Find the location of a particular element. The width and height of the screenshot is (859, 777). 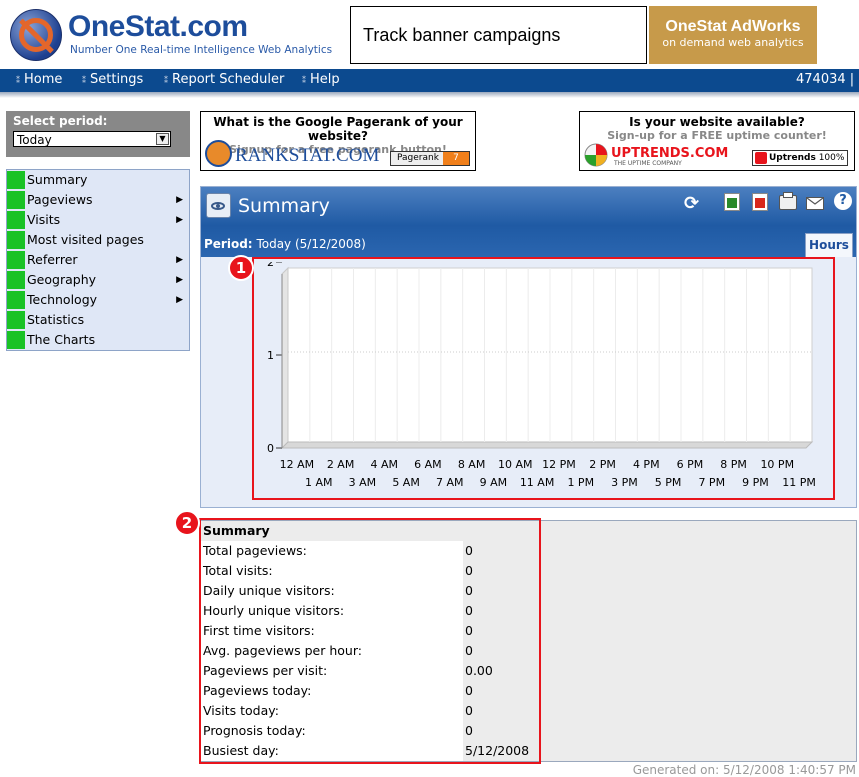

menu-item-the-charts: The Charts is located at coordinates (98, 340).